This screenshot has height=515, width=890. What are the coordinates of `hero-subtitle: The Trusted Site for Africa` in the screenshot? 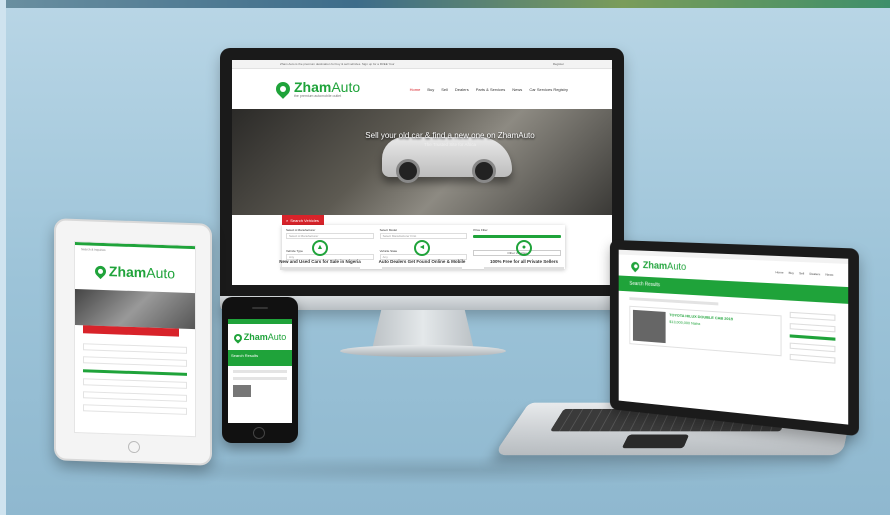 It's located at (450, 144).